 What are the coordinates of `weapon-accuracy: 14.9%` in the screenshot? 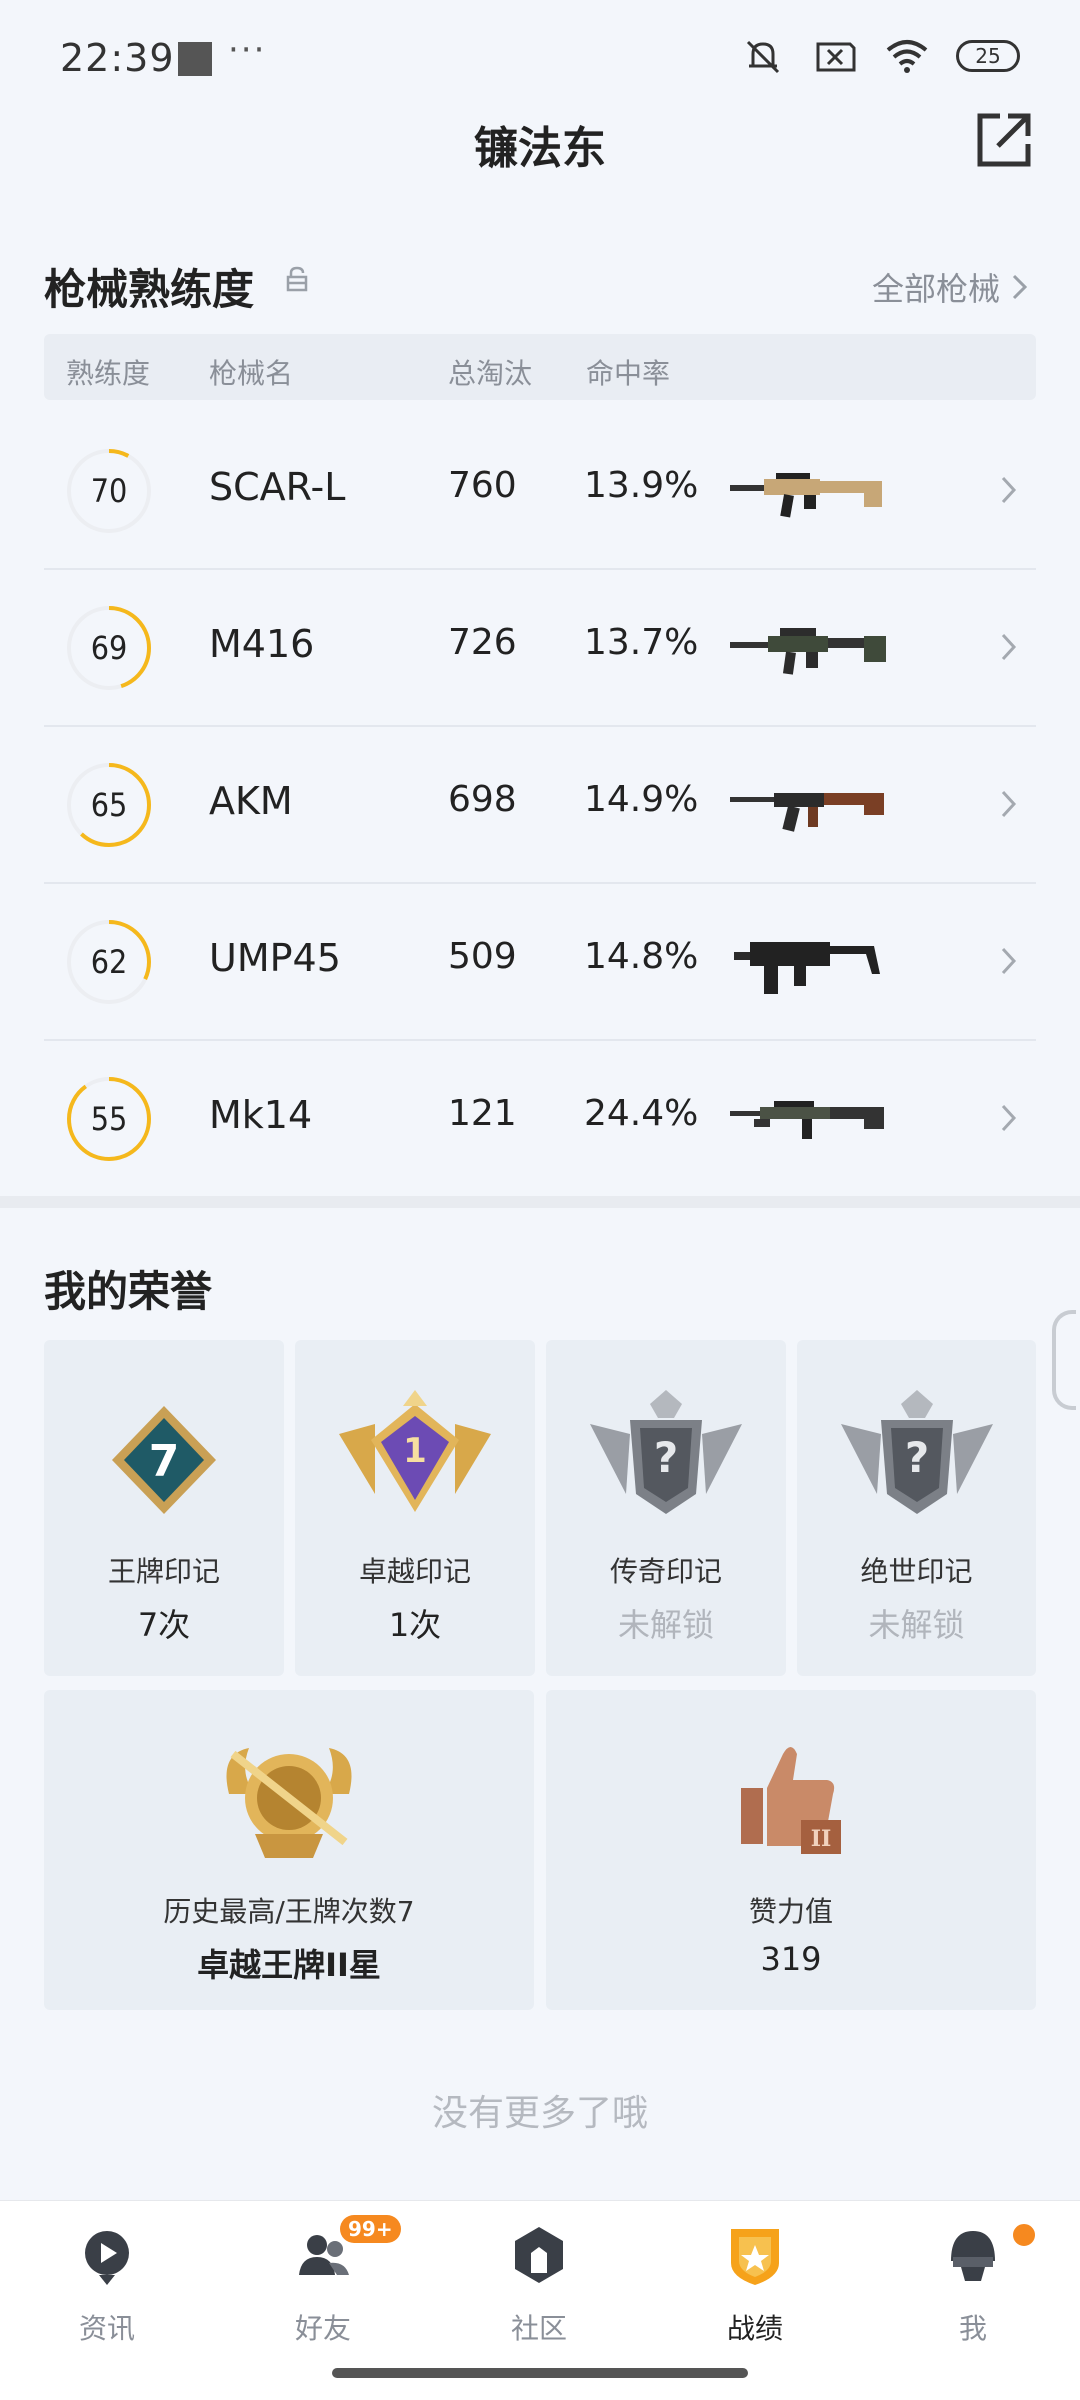 It's located at (641, 799).